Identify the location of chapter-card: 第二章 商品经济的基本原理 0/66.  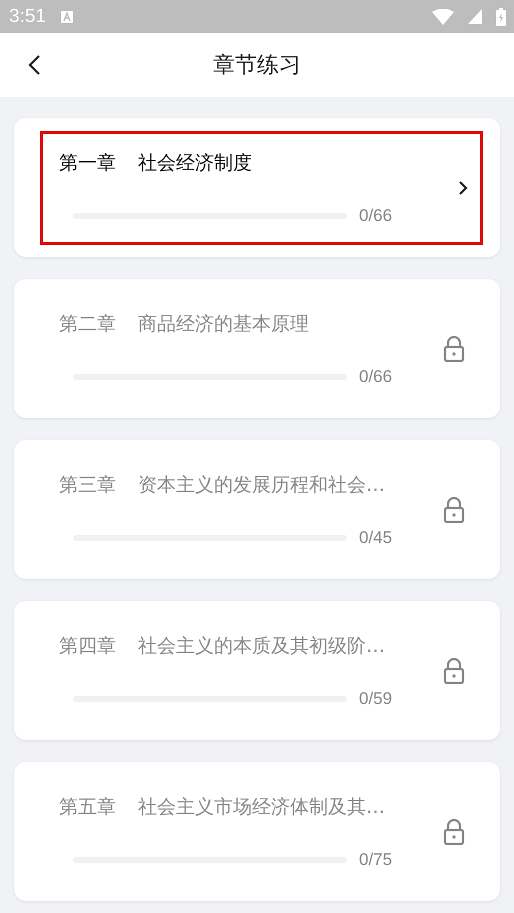
(257, 348).